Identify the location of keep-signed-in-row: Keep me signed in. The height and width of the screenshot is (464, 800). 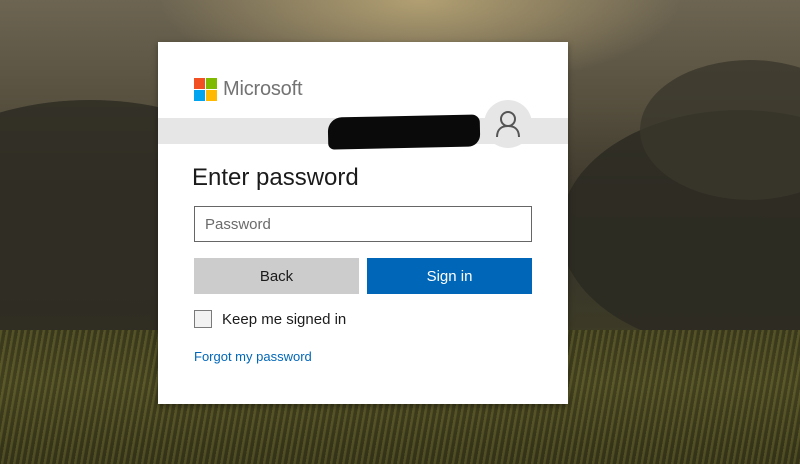
(270, 319).